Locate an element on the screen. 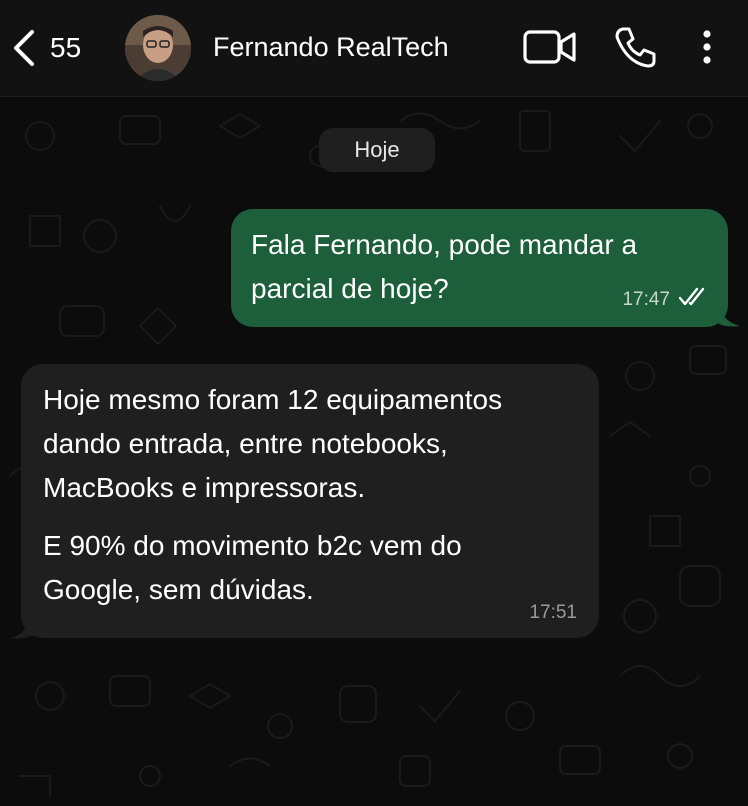  message-line: dando entrada, entre notebooks, is located at coordinates (245, 443).